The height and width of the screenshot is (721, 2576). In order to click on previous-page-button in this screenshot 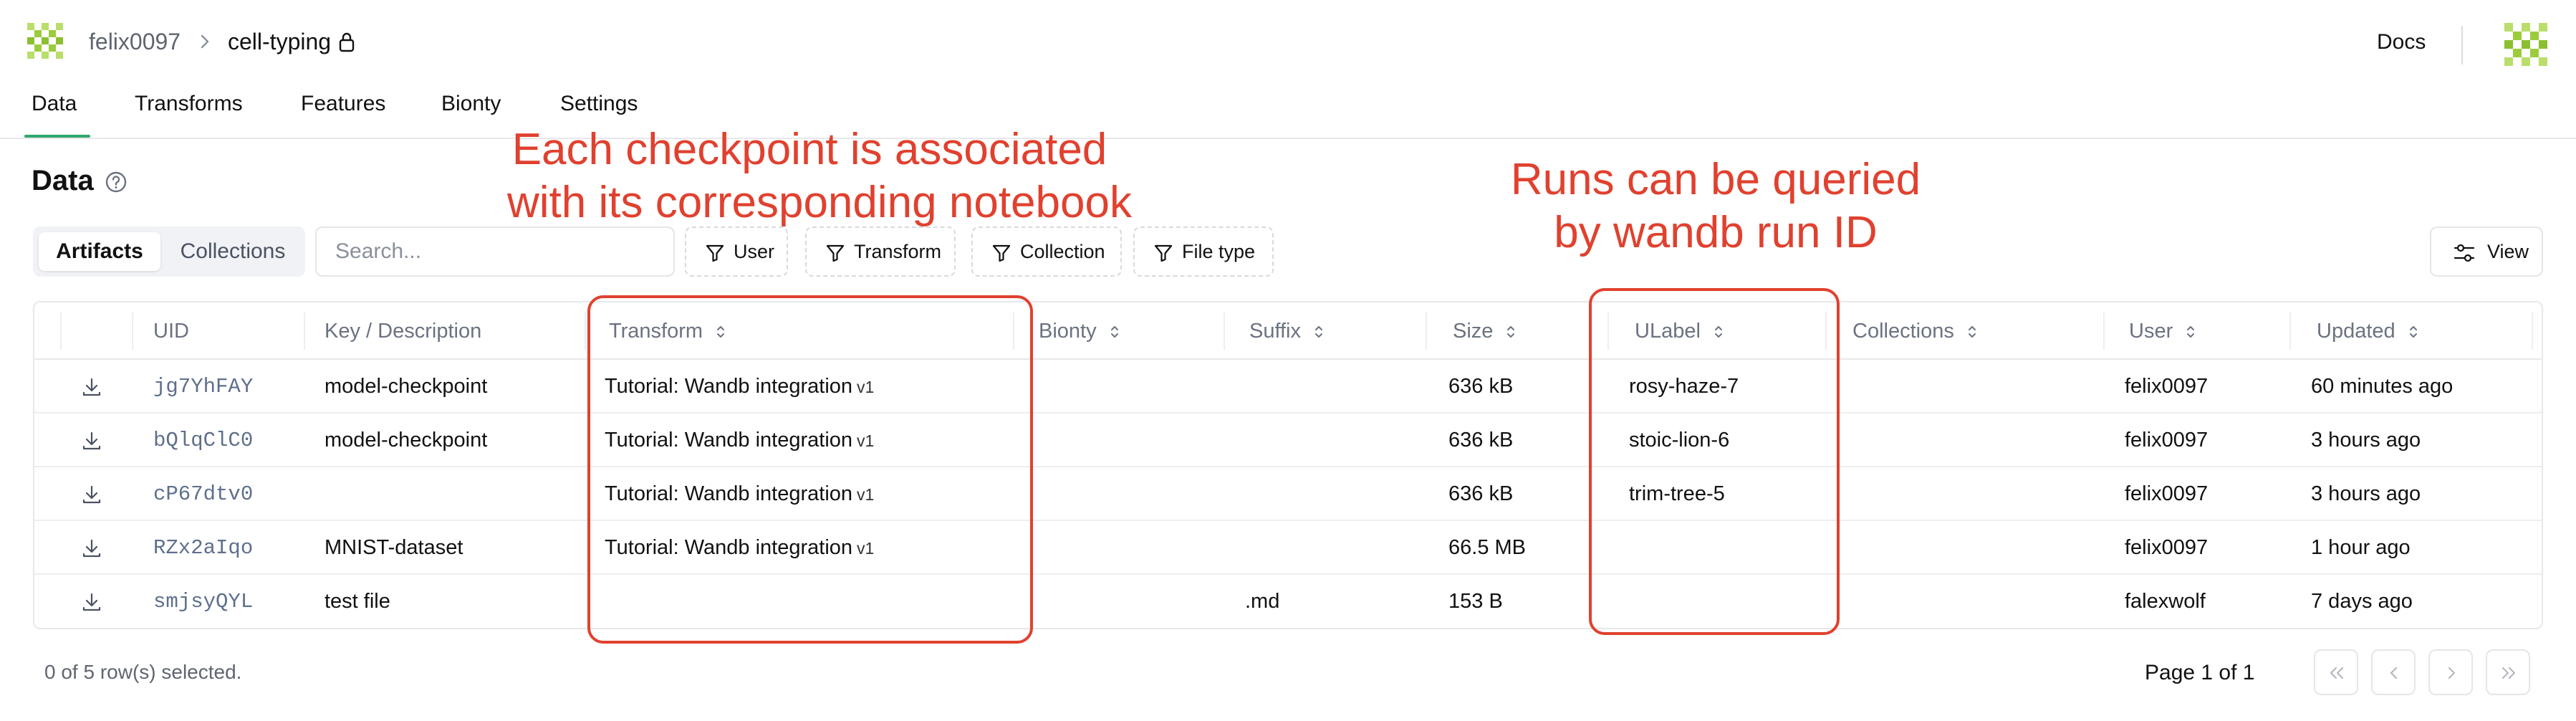, I will do `click(2393, 672)`.